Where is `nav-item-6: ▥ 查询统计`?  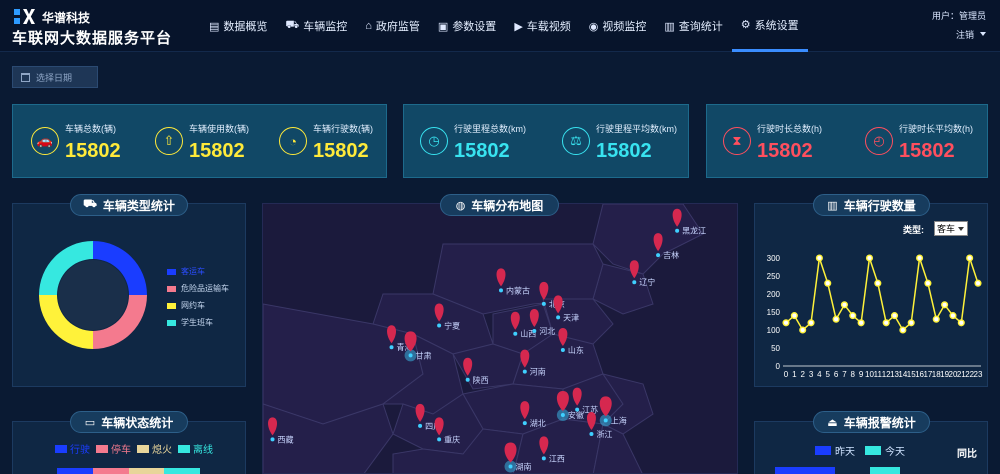 nav-item-6: ▥ 查询统计 is located at coordinates (693, 26).